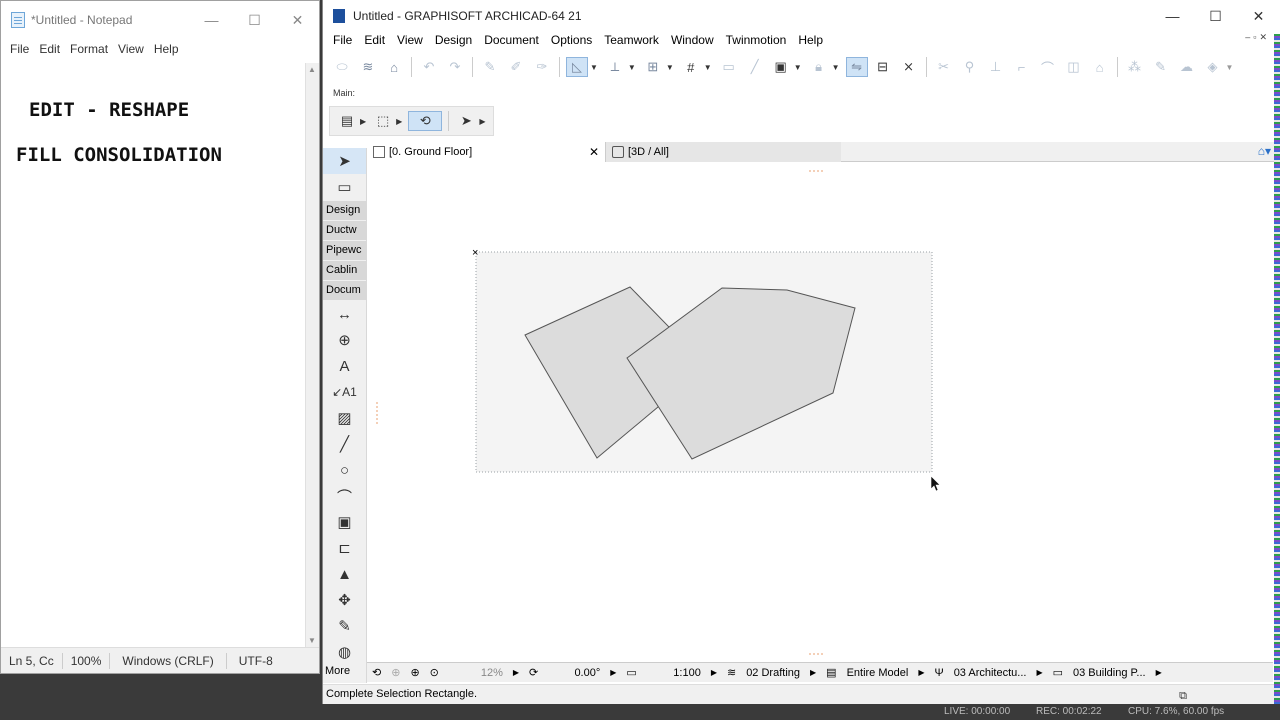 The height and width of the screenshot is (720, 1280). What do you see at coordinates (909, 67) in the screenshot?
I see `cross-icon: ⨯` at bounding box center [909, 67].